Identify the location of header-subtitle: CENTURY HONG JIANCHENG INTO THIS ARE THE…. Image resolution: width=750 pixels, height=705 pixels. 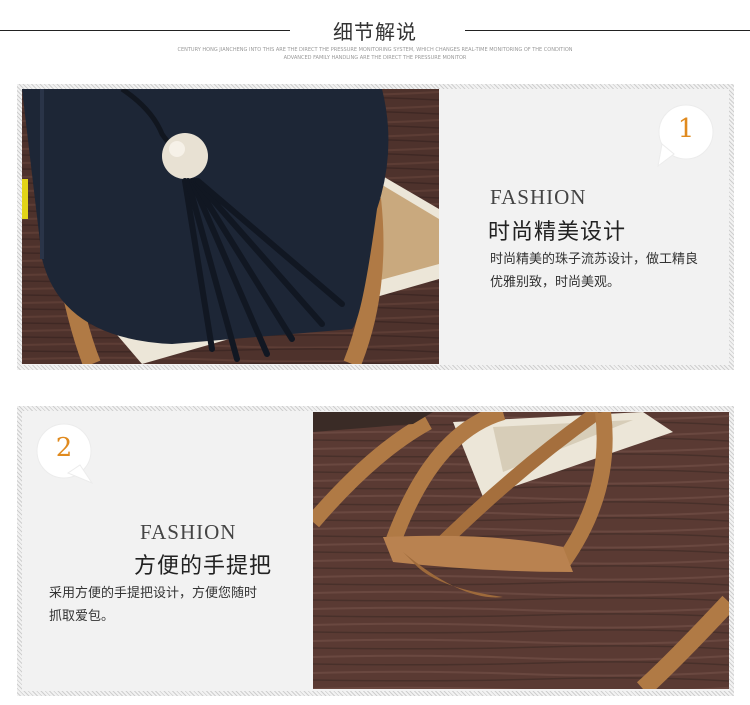
(375, 54).